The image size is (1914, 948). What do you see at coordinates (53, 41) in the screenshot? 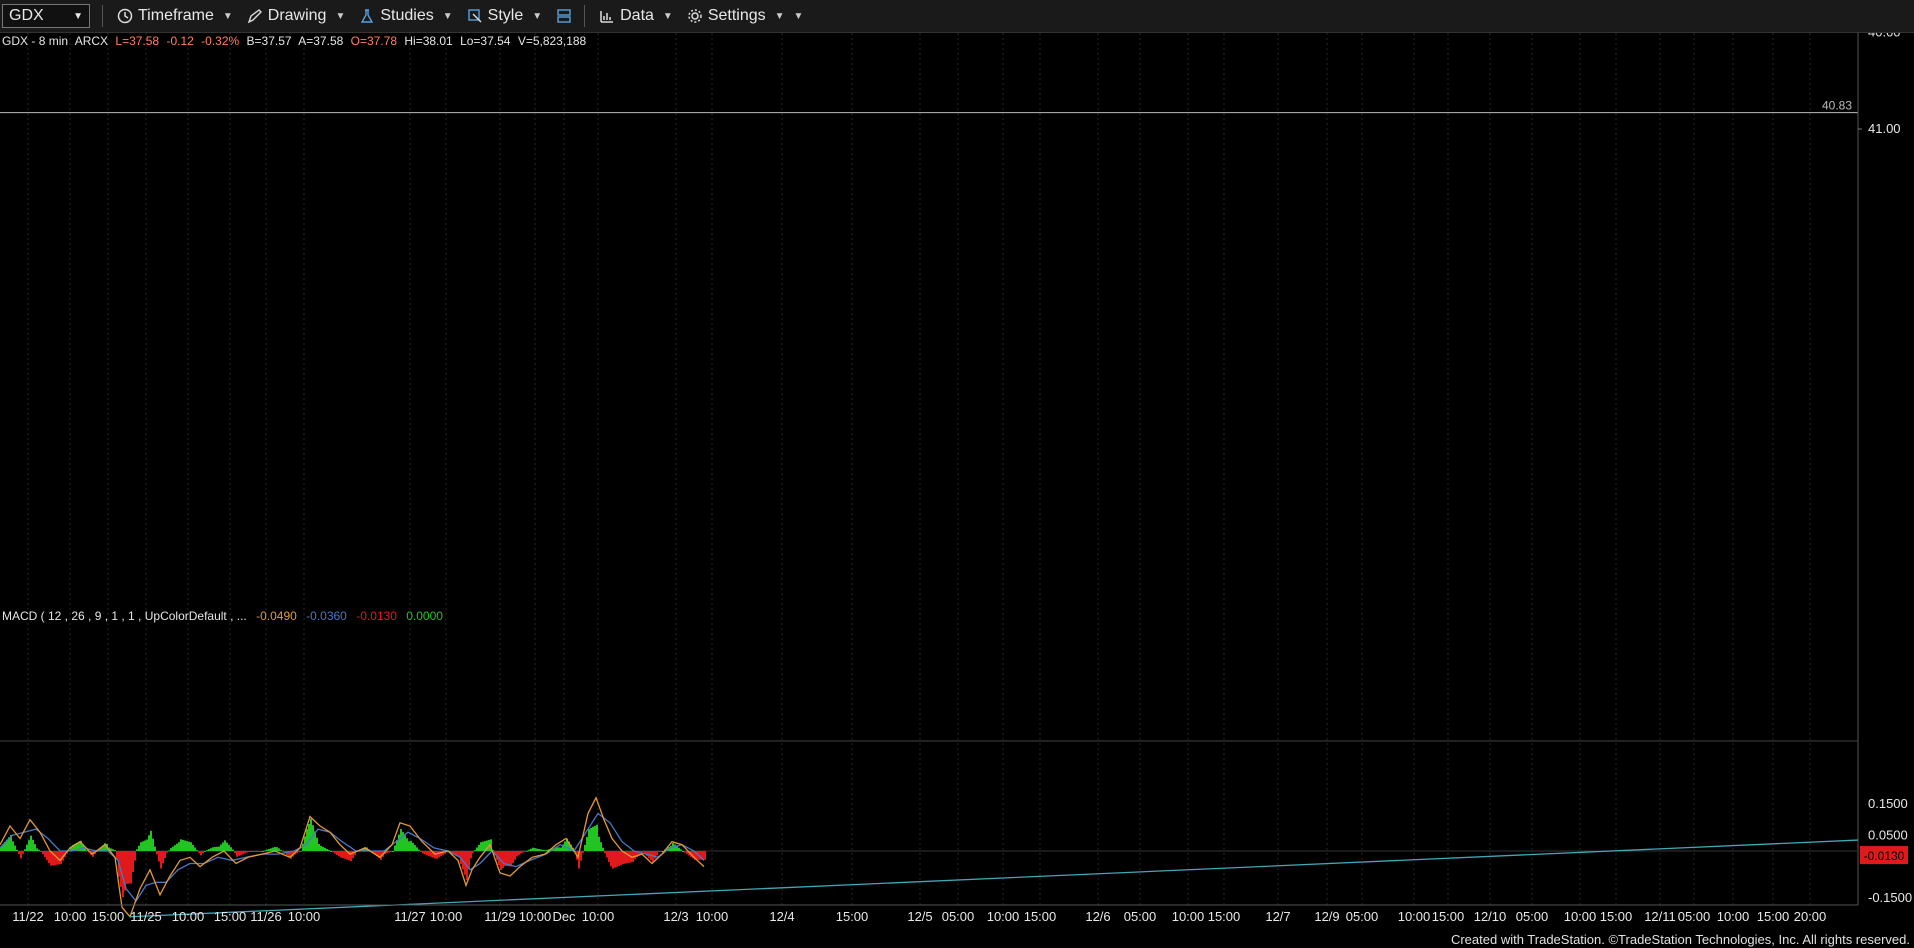
I see `header-interval: 8 min` at bounding box center [53, 41].